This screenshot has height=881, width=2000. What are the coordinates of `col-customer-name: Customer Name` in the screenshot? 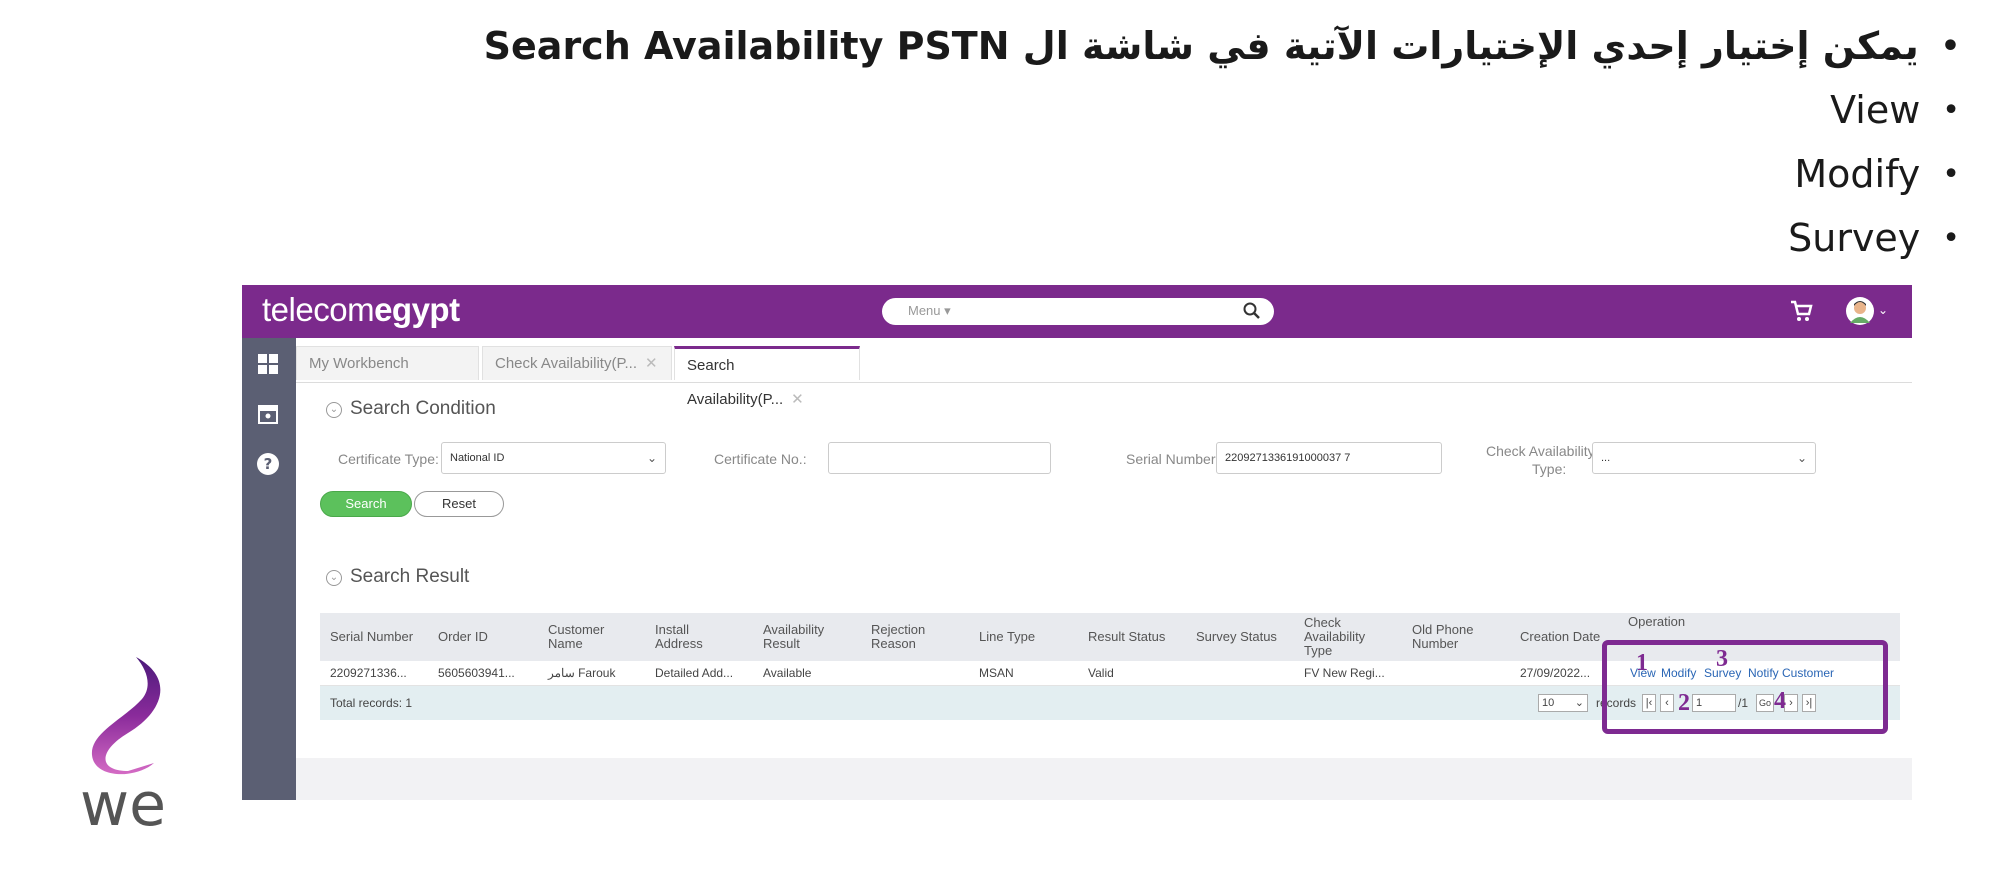 It's located at (576, 637).